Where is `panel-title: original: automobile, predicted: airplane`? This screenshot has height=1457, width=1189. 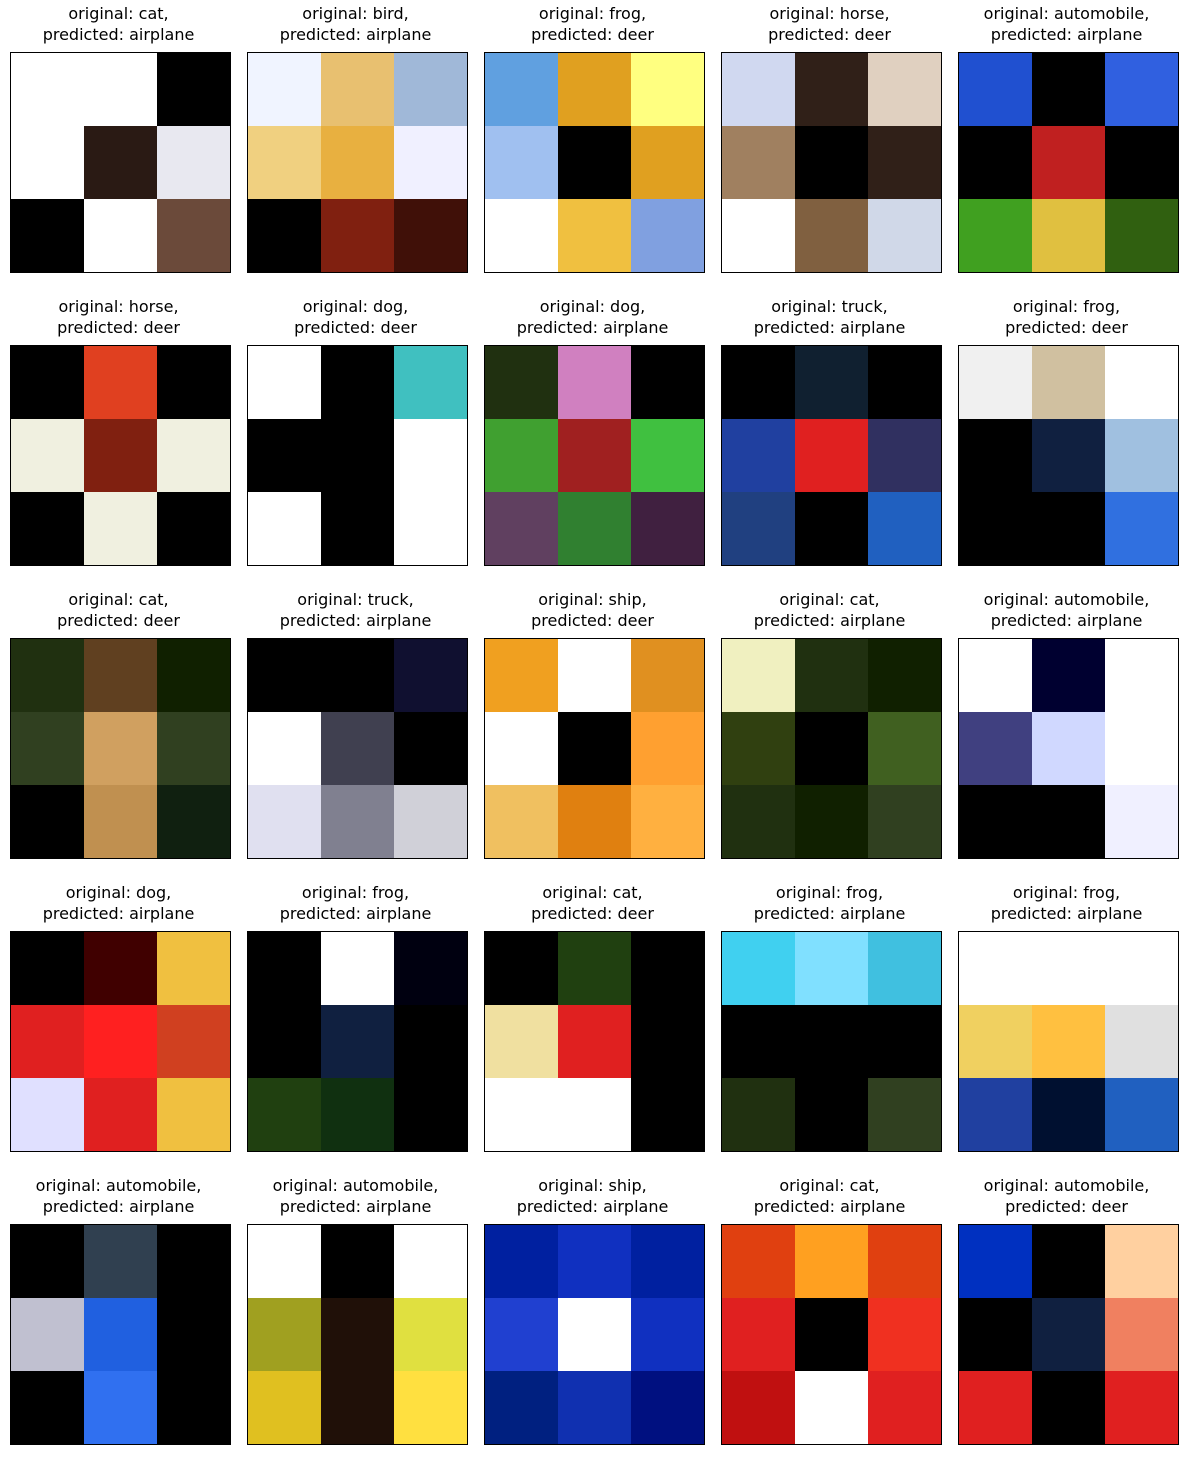 panel-title: original: automobile, predicted: airplane is located at coordinates (1066, 610).